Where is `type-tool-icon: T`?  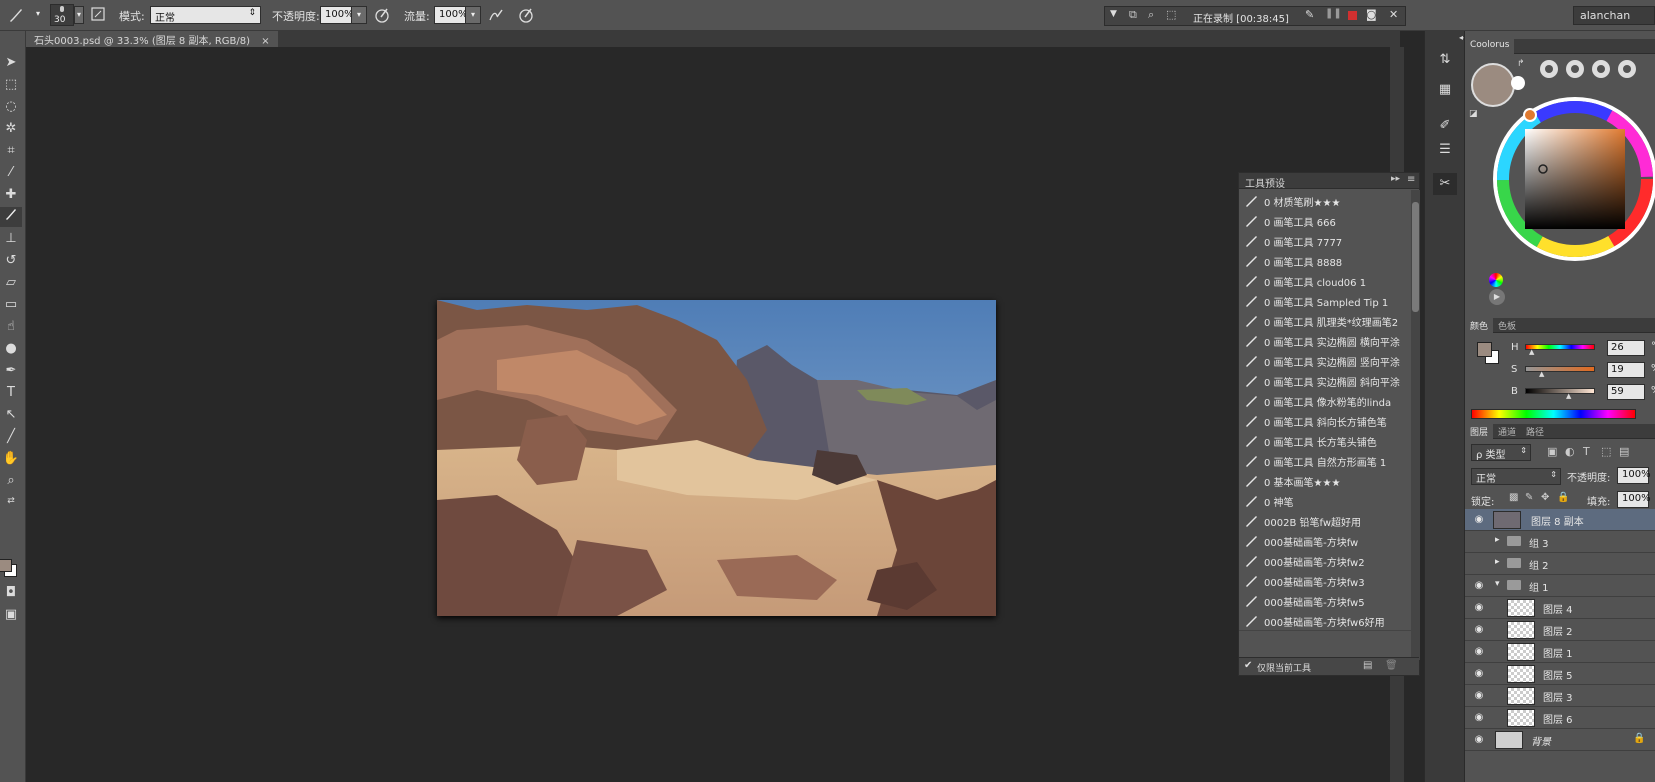
type-tool-icon: T is located at coordinates (11, 393).